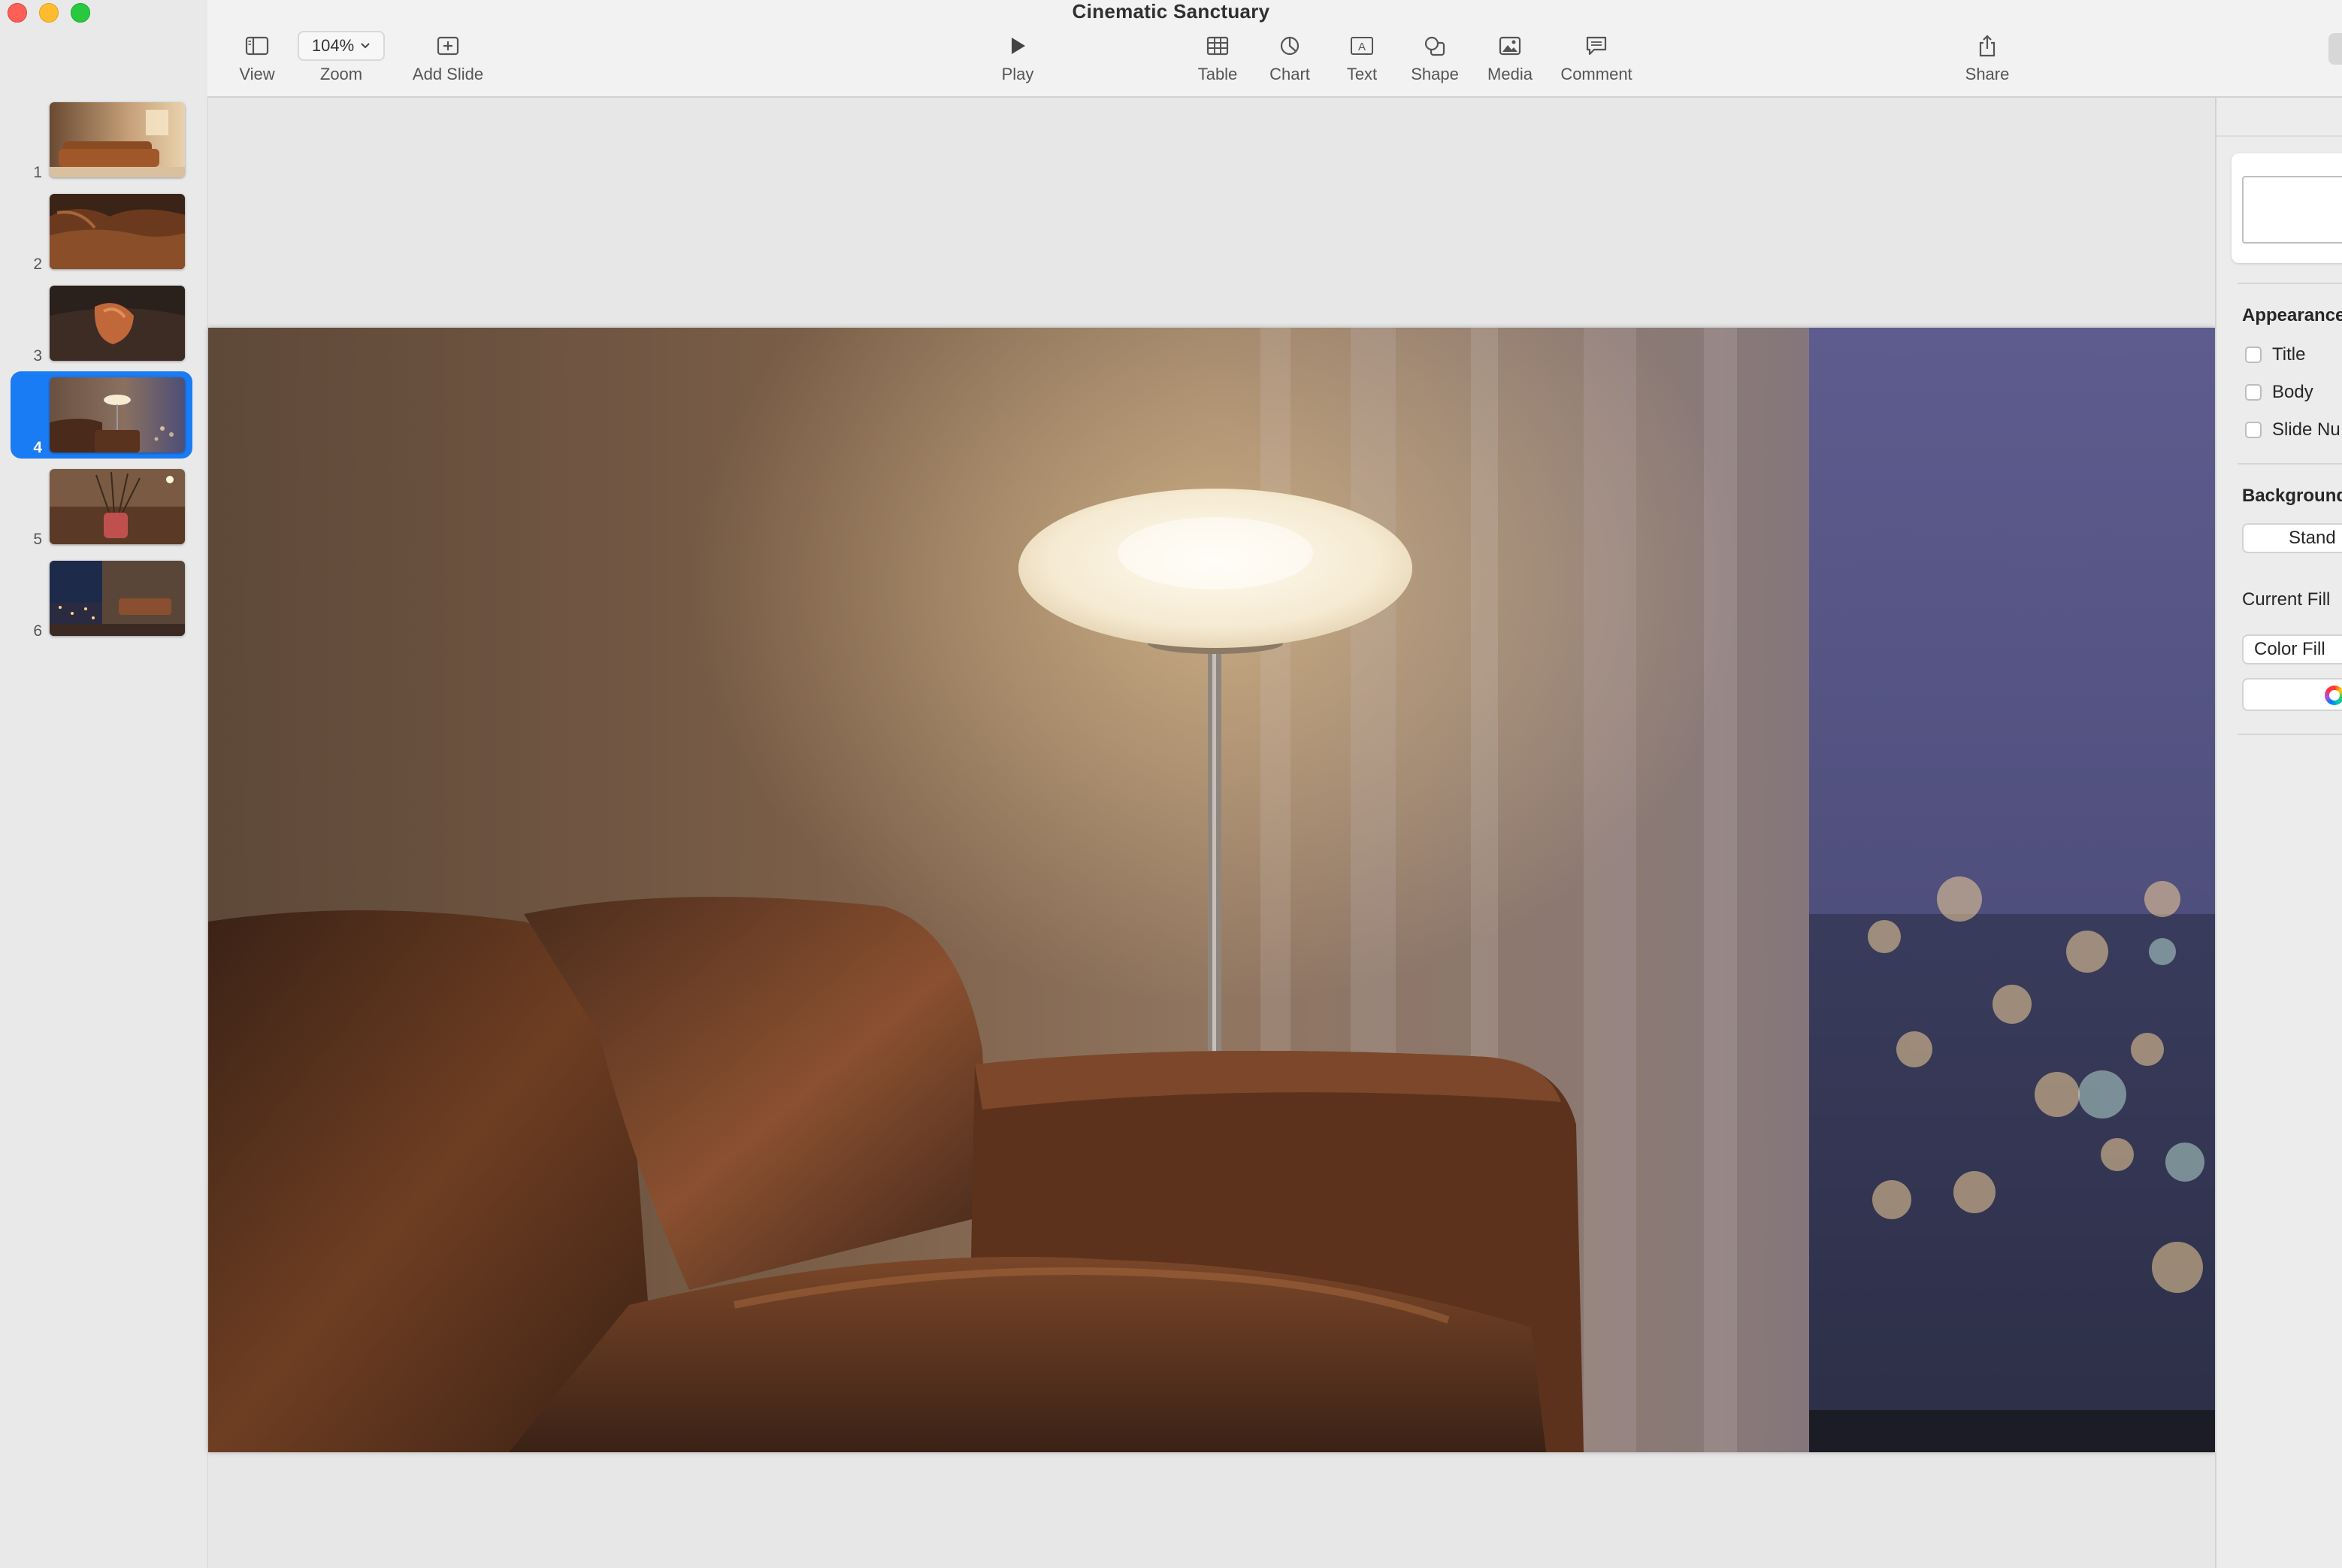 The image size is (2342, 1568). I want to click on view-label: View, so click(257, 74).